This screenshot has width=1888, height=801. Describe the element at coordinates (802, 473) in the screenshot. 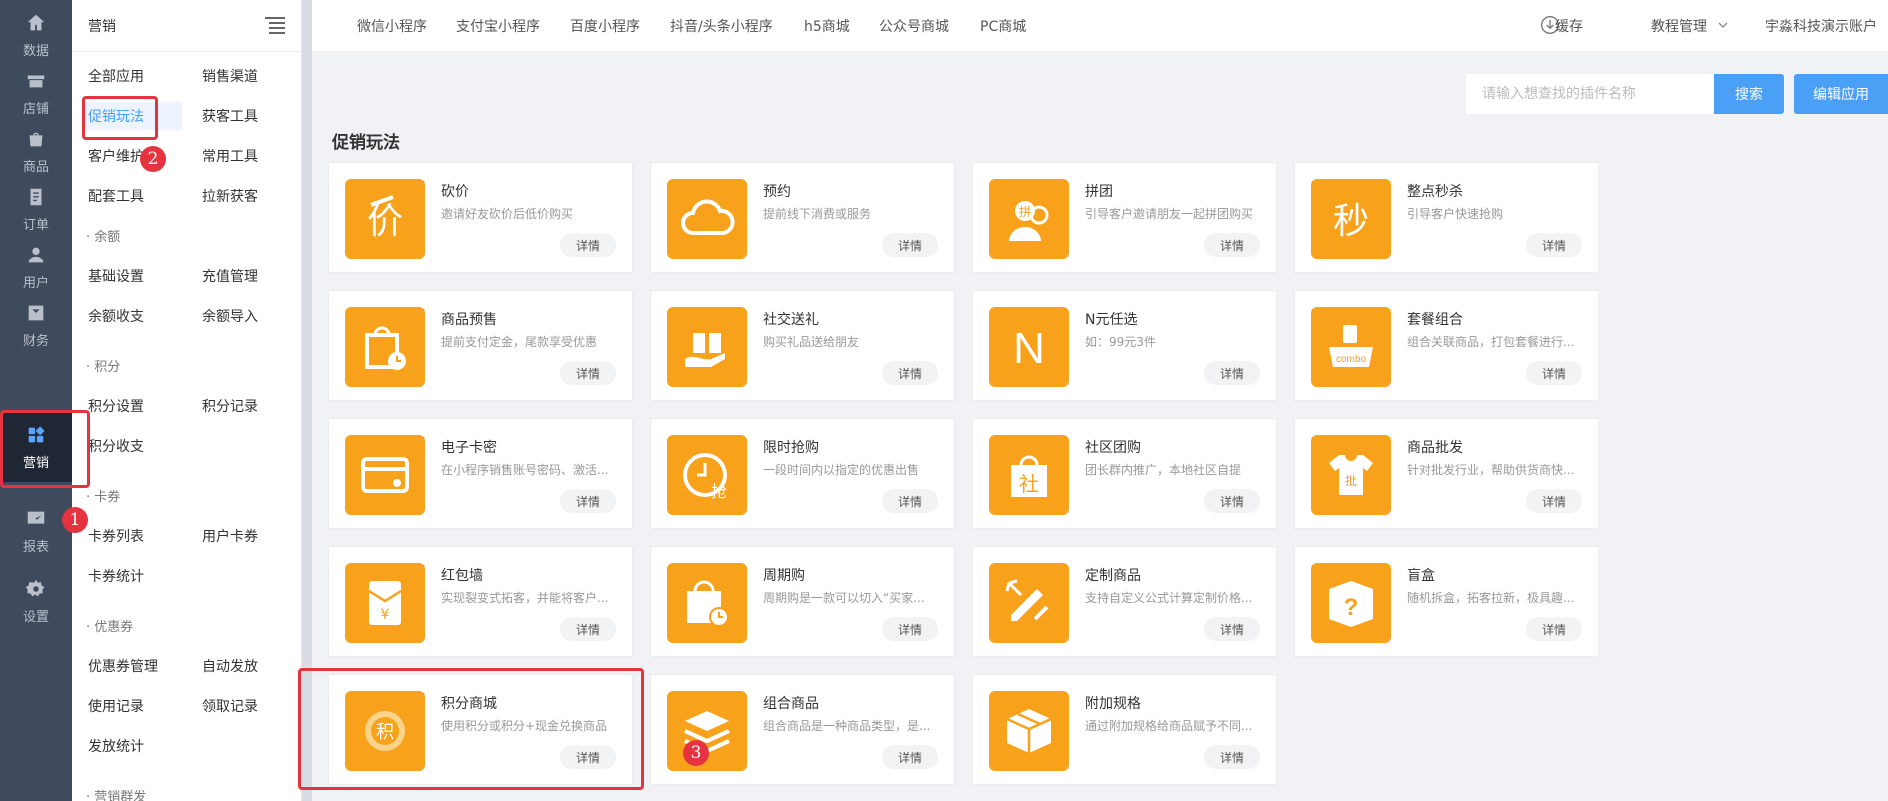

I see `plugin-card-timed-sale: 抢 限时抢购 一段时间内以指定的优惠出售 详情` at that location.